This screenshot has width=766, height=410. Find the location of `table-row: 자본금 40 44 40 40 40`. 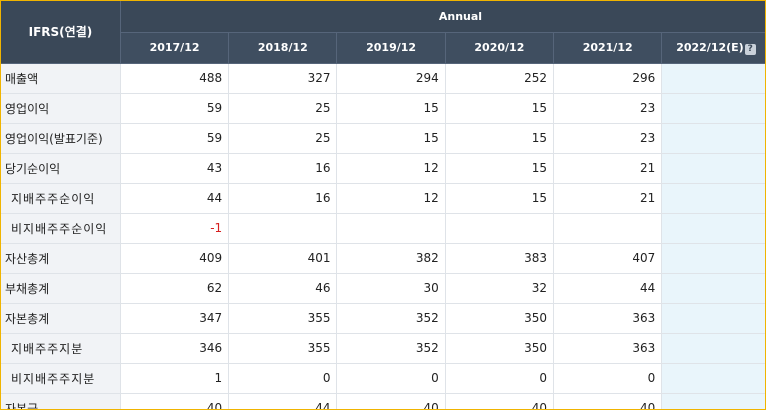

table-row: 자본금 40 44 40 40 40 is located at coordinates (383, 401).